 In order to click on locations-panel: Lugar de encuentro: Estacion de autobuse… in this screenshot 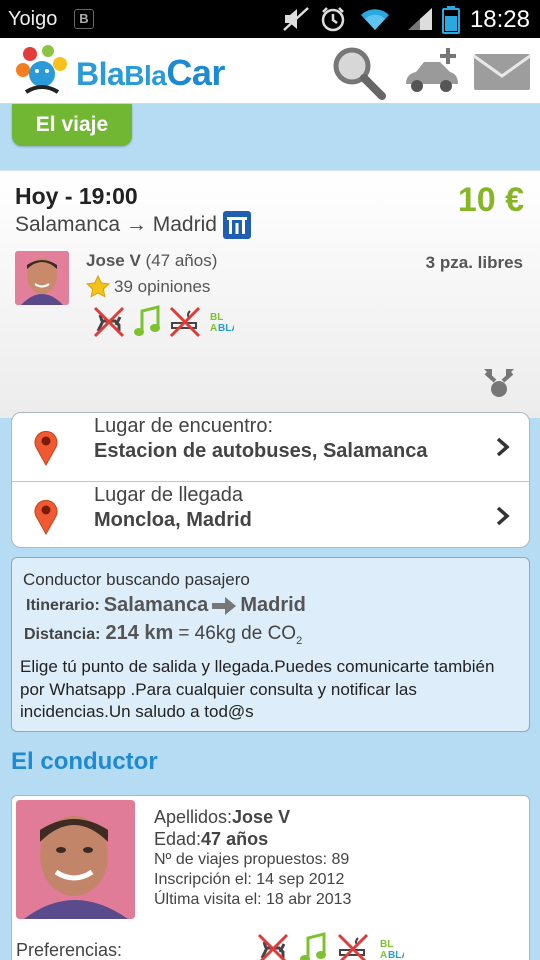, I will do `click(270, 480)`.